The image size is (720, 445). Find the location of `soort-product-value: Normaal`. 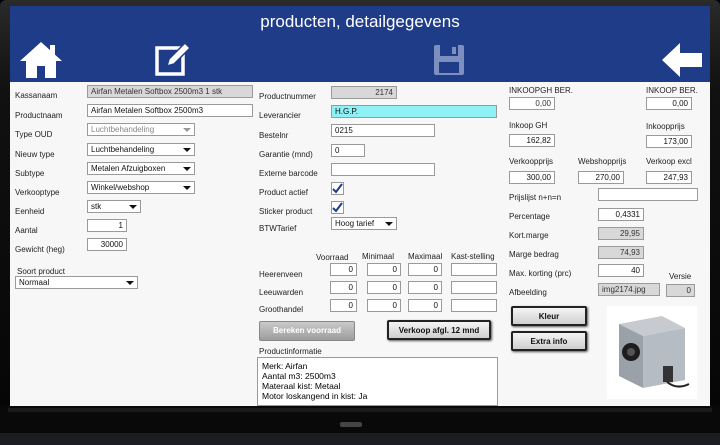

soort-product-value: Normaal is located at coordinates (34, 282).